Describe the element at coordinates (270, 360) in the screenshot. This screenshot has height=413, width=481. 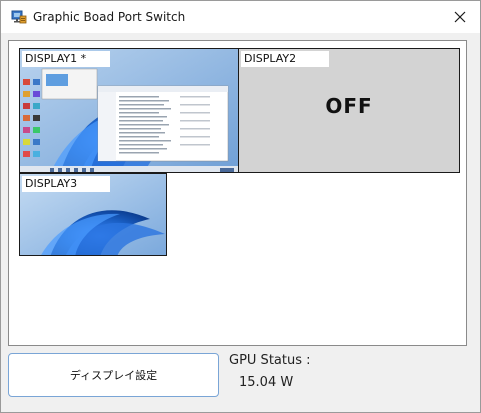
I see `gpu-status-label: GPU Status :` at that location.